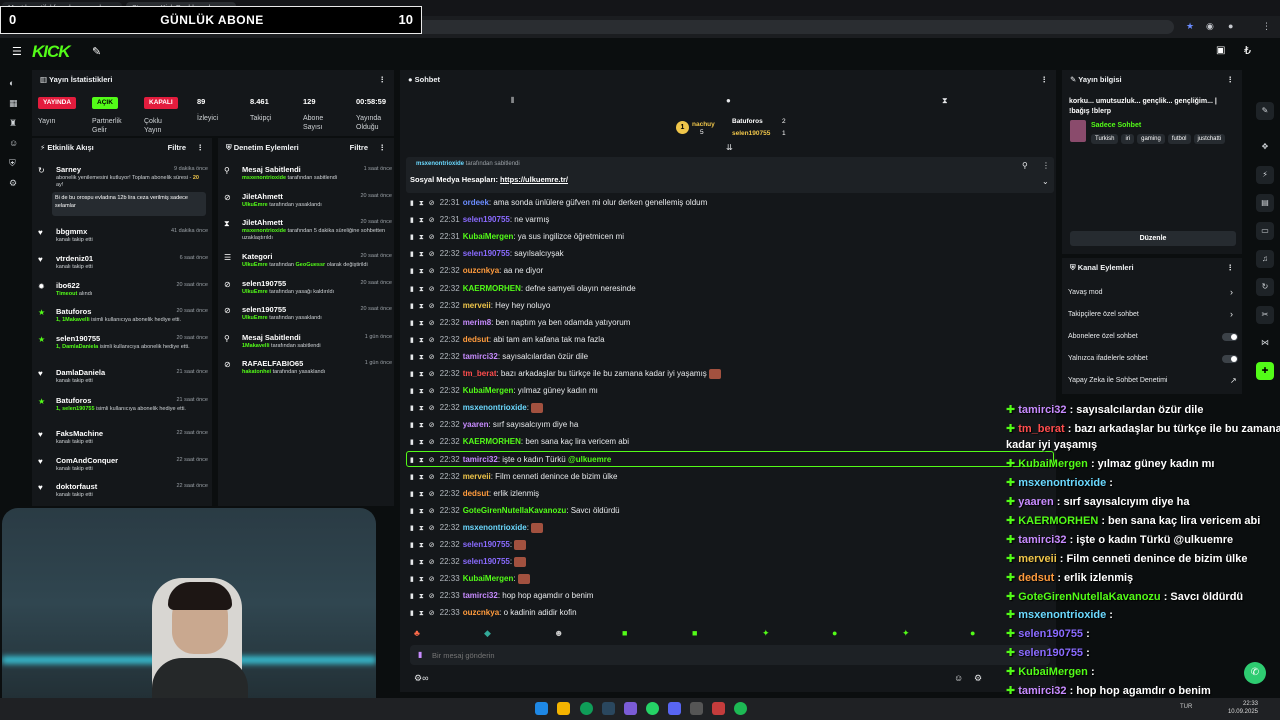 This screenshot has height=720, width=1280. I want to click on app-icon, so click(718, 708).